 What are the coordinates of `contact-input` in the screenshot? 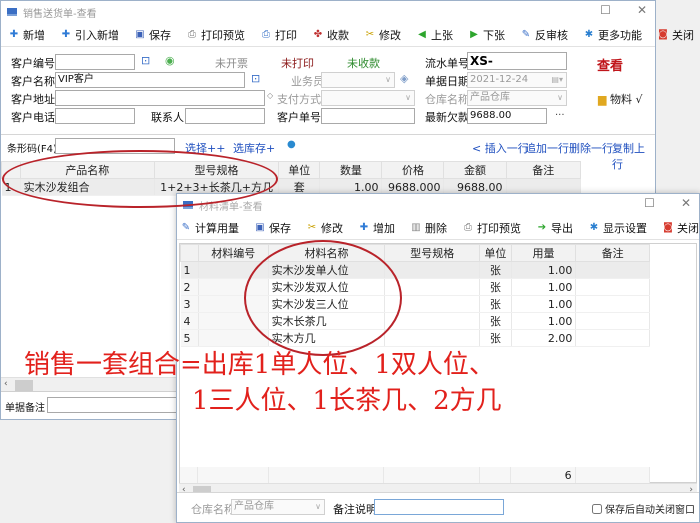 It's located at (225, 116).